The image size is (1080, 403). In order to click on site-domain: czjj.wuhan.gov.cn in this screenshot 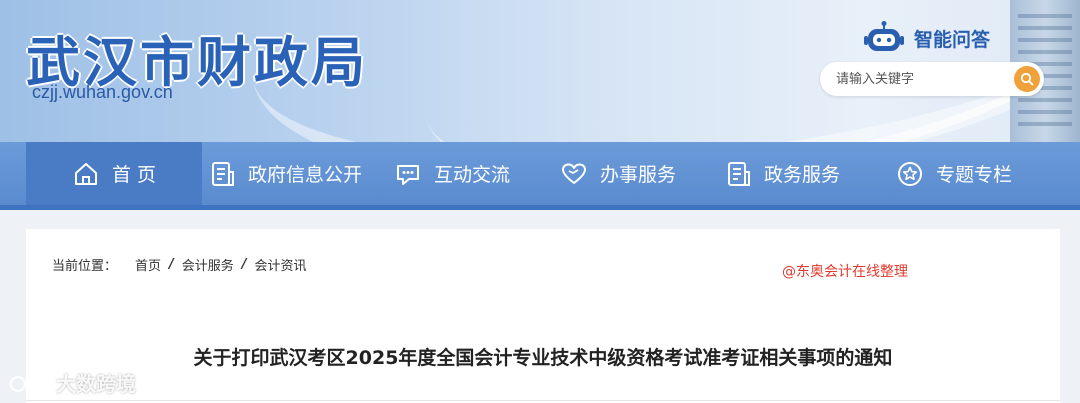, I will do `click(102, 92)`.